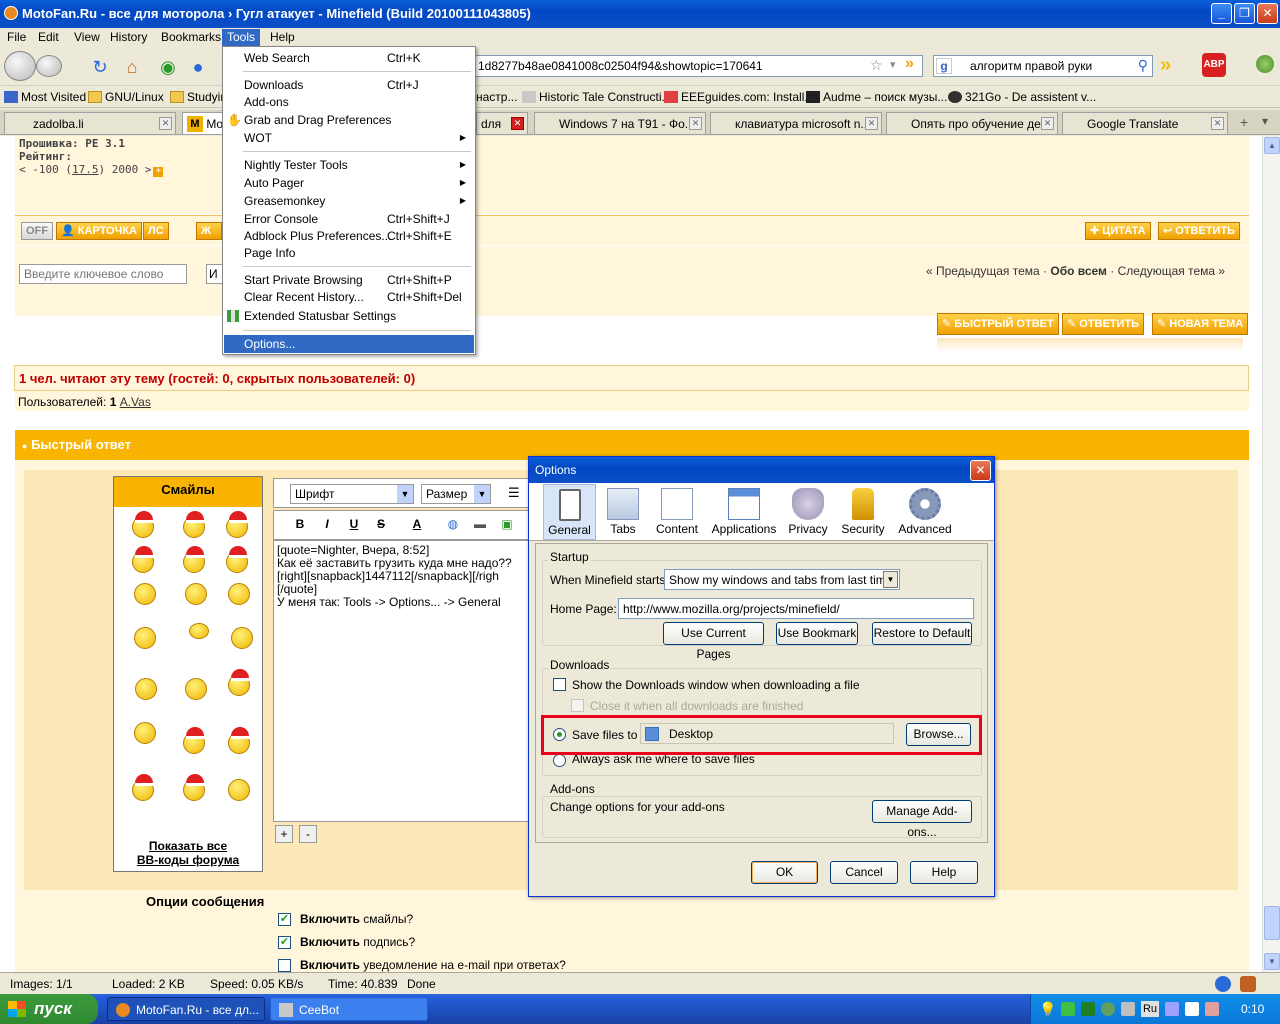 This screenshot has width=1280, height=1024. Describe the element at coordinates (876, 65) in the screenshot. I see `star-icon: ☆` at that location.